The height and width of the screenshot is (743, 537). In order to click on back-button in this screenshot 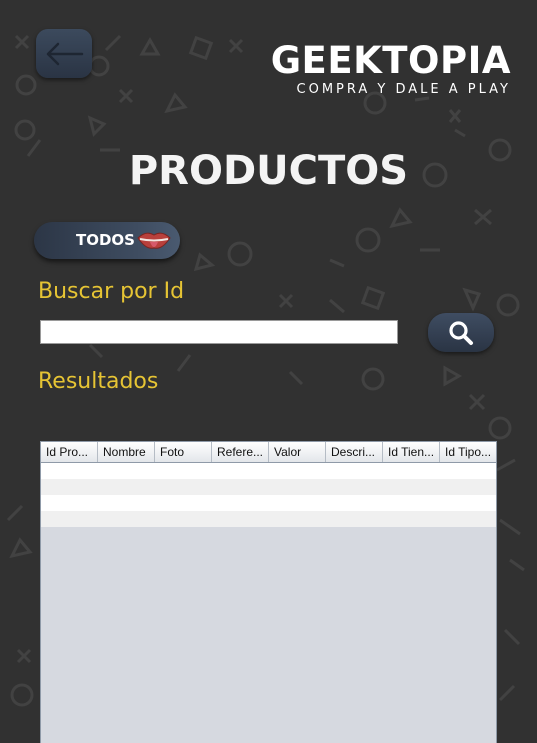, I will do `click(64, 53)`.